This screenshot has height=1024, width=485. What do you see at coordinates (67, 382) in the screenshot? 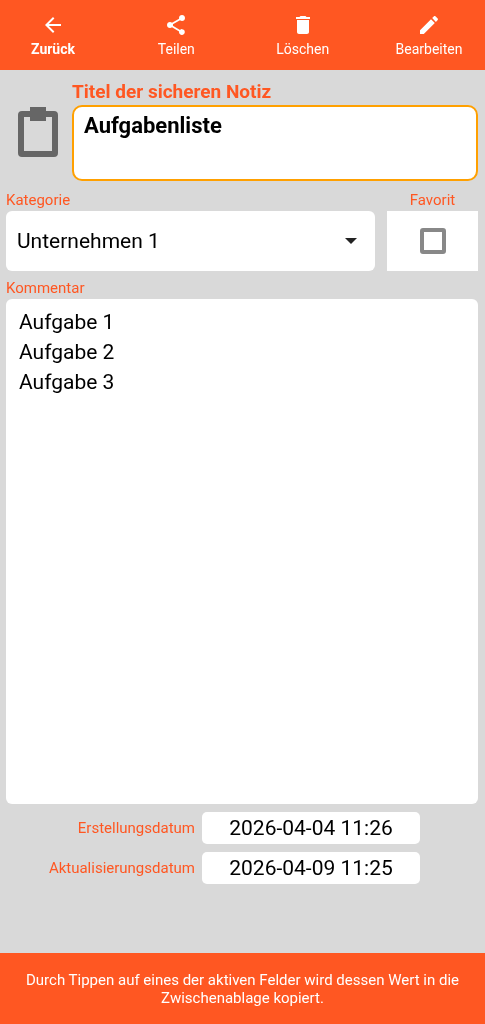
I see `comment-line: Aufgabe 3` at bounding box center [67, 382].